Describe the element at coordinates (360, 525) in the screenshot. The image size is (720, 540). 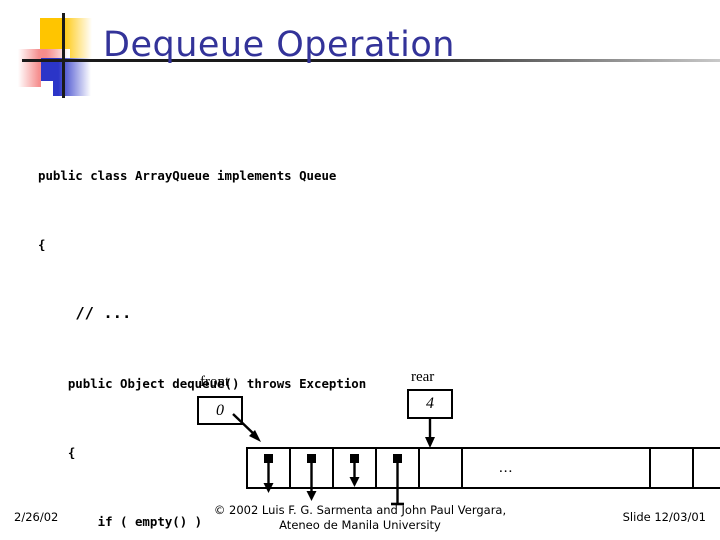
I see `footer-copyright-line-2: Ateneo de Manila University` at that location.